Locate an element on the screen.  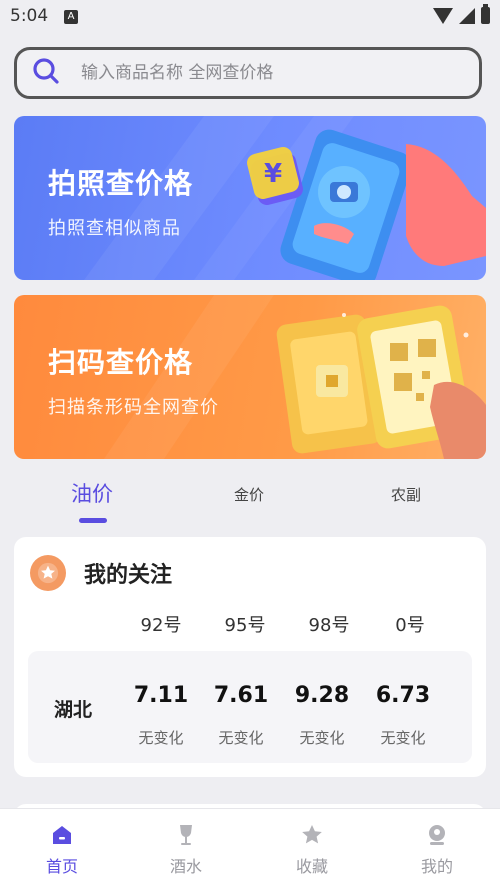
notification-icon: A is located at coordinates (71, 17).